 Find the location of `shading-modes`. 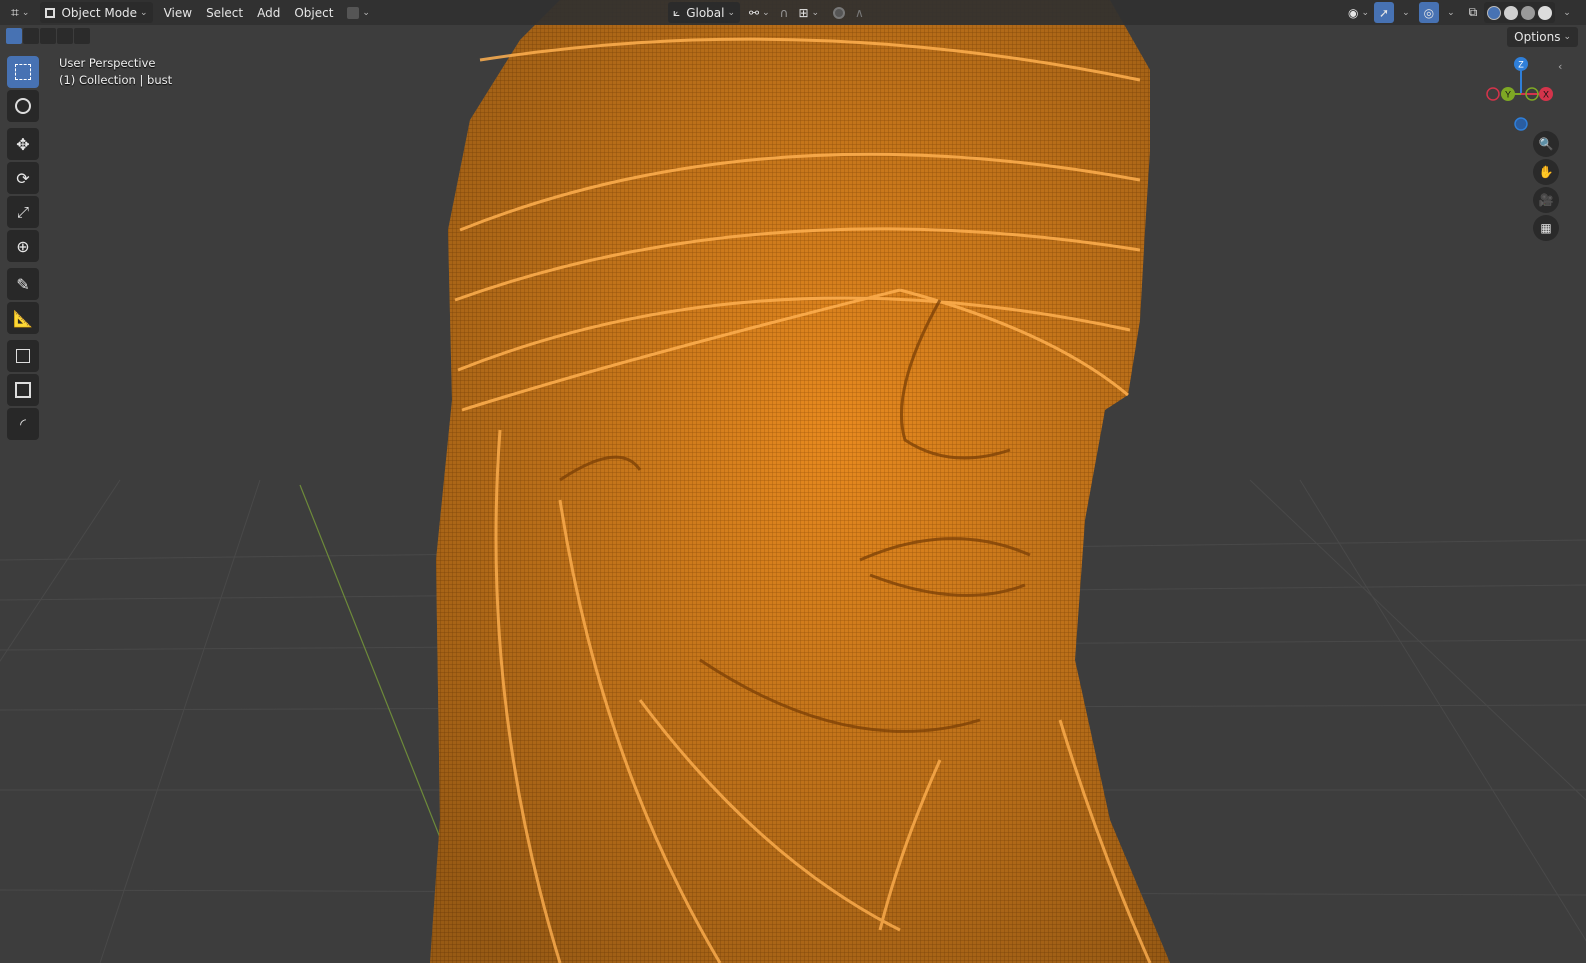

shading-modes is located at coordinates (1520, 12).